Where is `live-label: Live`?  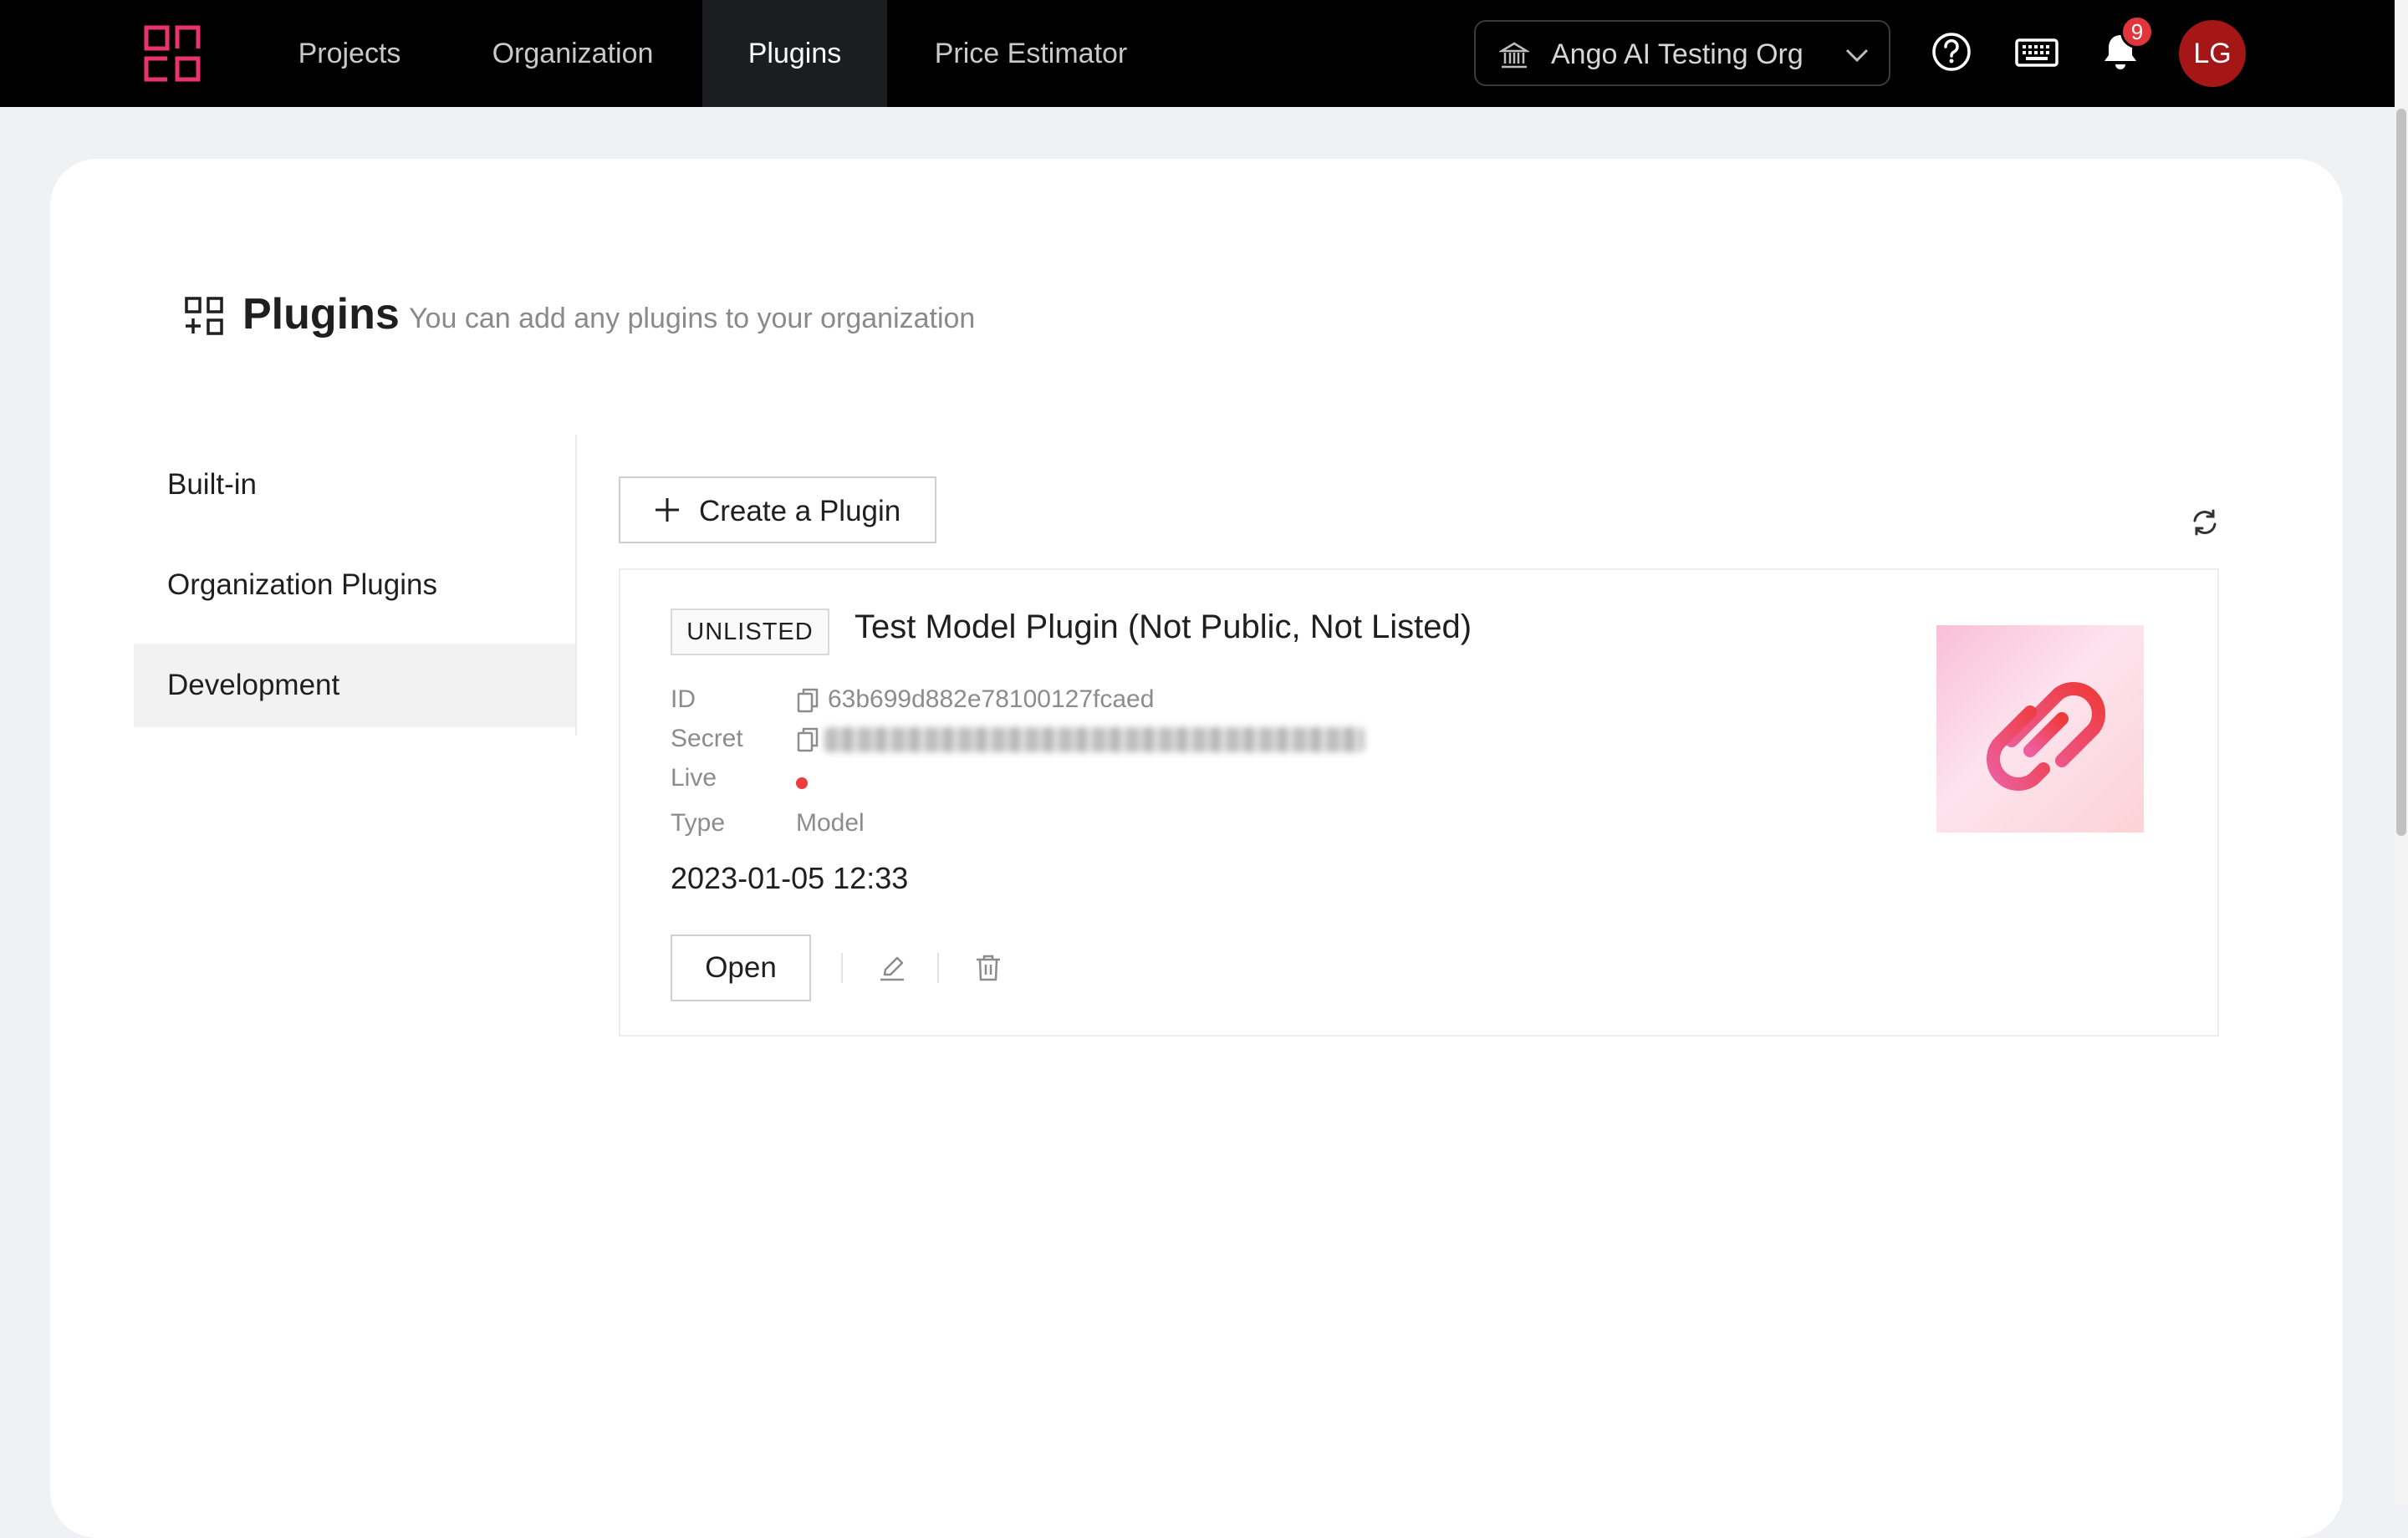 live-label: Live is located at coordinates (694, 778).